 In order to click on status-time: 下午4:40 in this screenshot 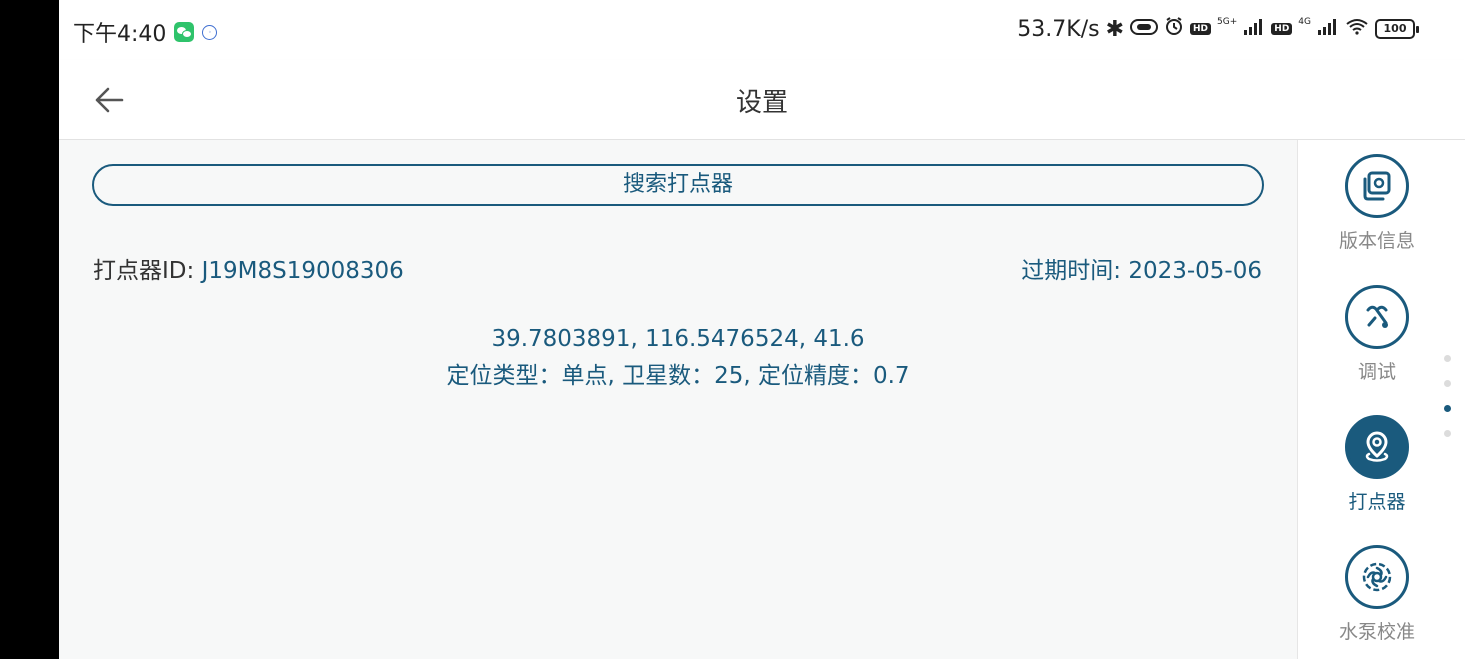, I will do `click(120, 34)`.